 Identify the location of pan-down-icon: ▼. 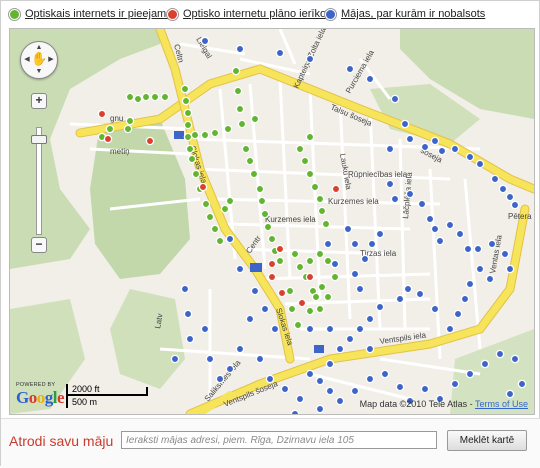
(39, 72).